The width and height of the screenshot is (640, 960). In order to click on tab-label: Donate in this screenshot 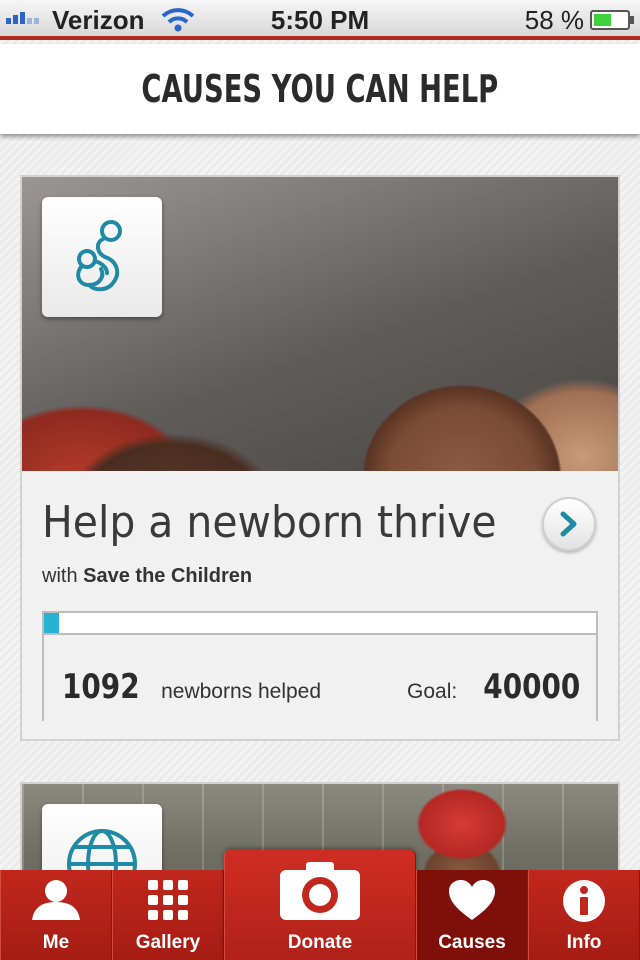, I will do `click(320, 942)`.